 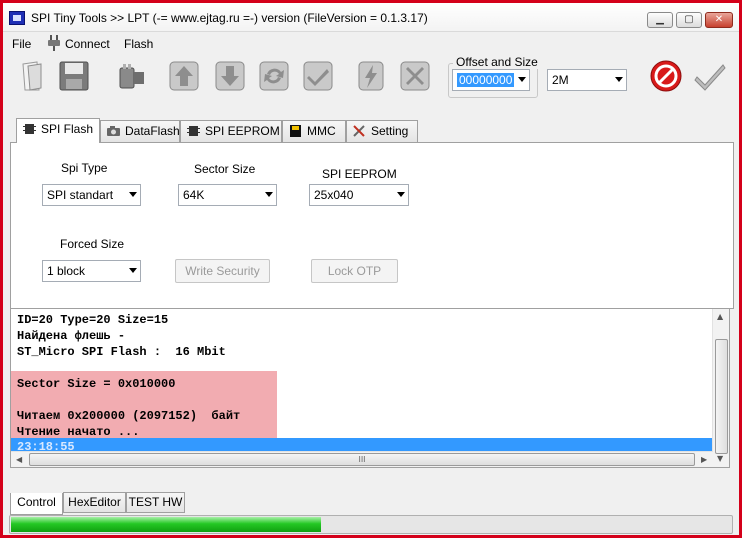 What do you see at coordinates (80, 195) in the screenshot?
I see `spi-type-value: SPI standart` at bounding box center [80, 195].